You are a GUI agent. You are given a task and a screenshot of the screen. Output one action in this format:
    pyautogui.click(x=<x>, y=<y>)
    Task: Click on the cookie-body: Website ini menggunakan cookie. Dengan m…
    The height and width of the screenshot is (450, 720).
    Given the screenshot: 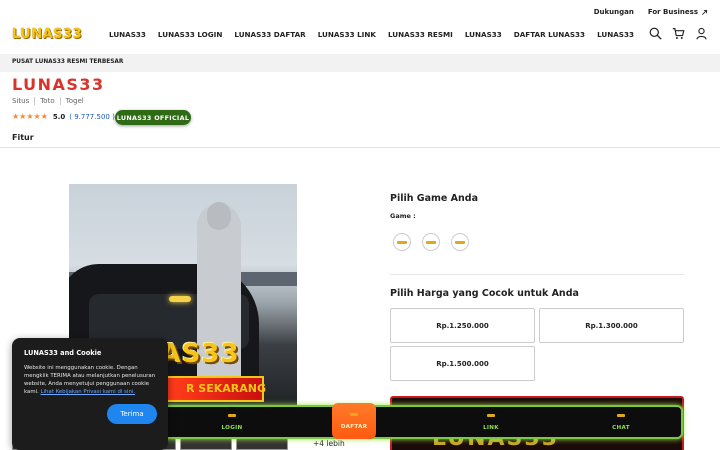 What is the action you would take?
    pyautogui.click(x=92, y=380)
    